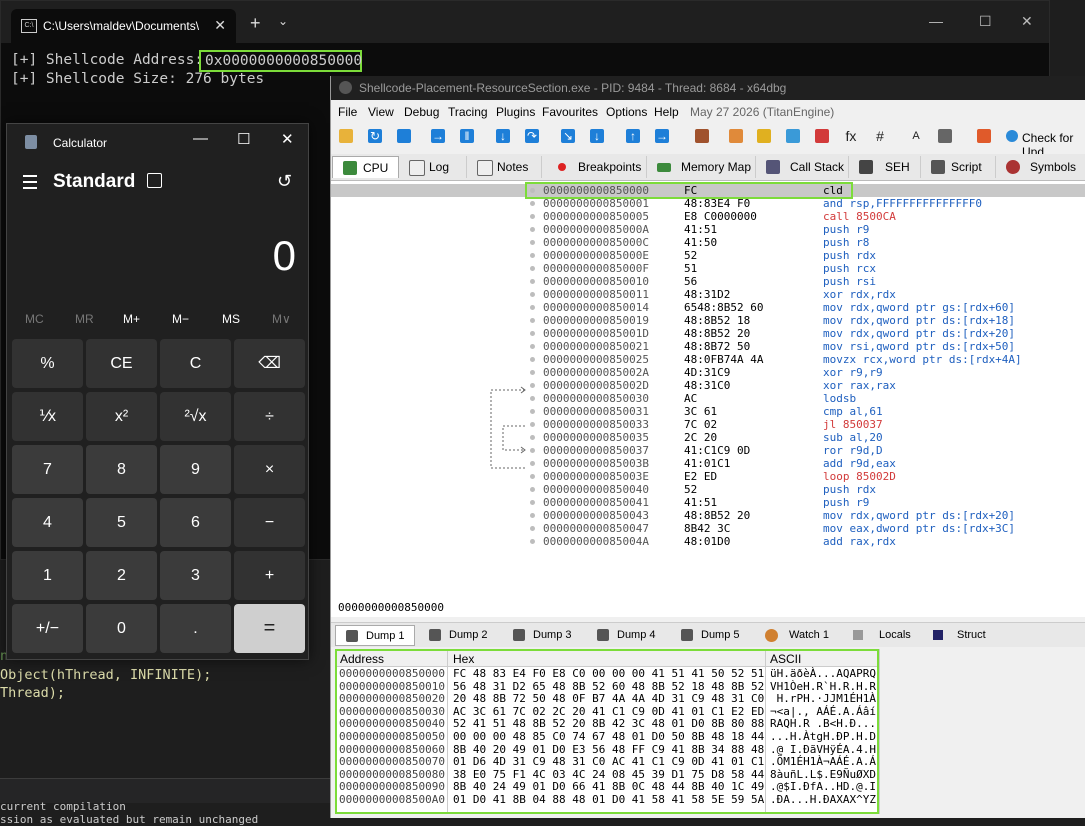 Image resolution: width=1085 pixels, height=826 pixels. What do you see at coordinates (736, 136) in the screenshot?
I see `patch-icon` at bounding box center [736, 136].